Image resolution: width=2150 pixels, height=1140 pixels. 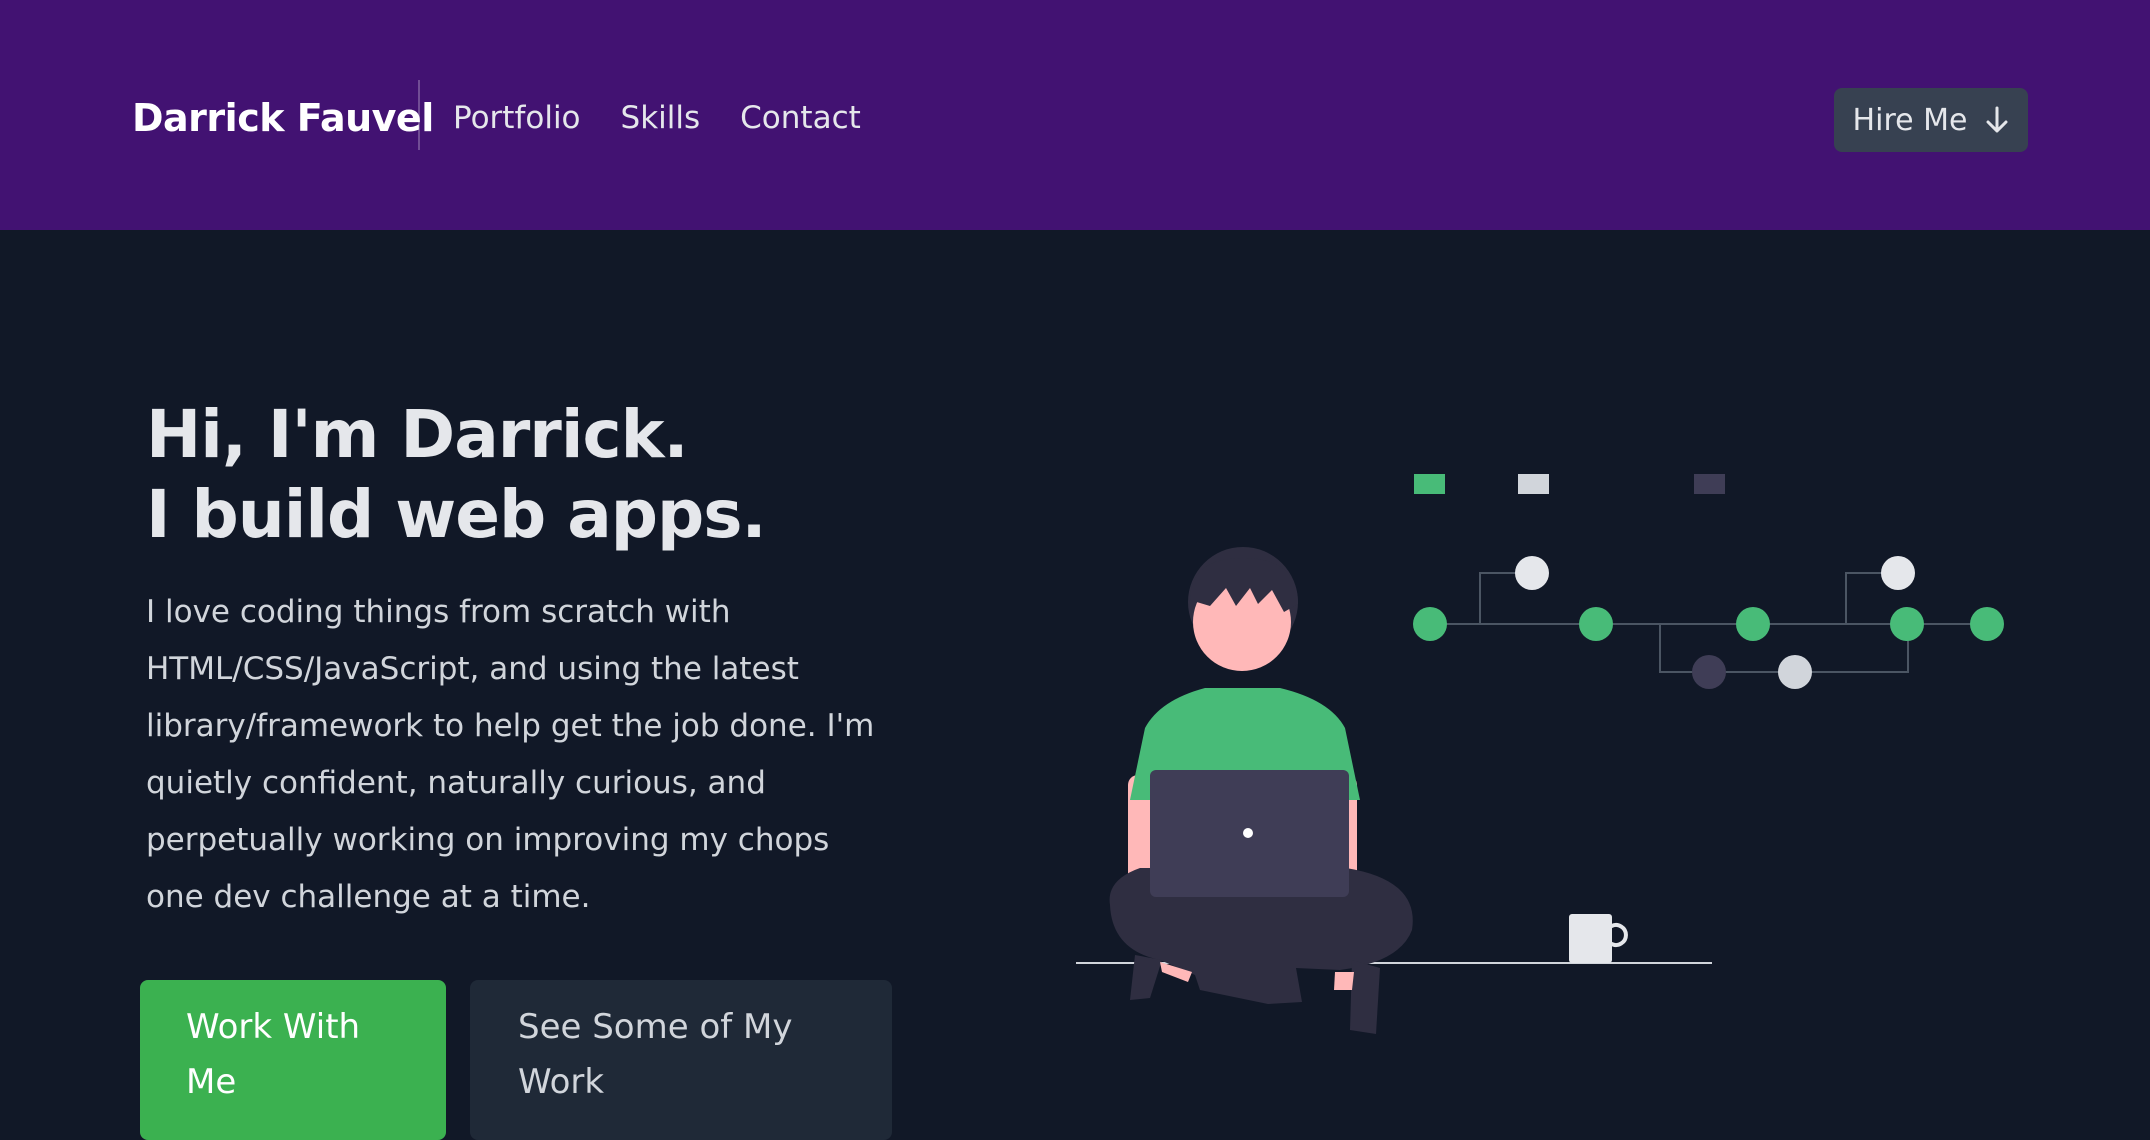 I want to click on hire-me-label: Hire Me, so click(x=1910, y=120).